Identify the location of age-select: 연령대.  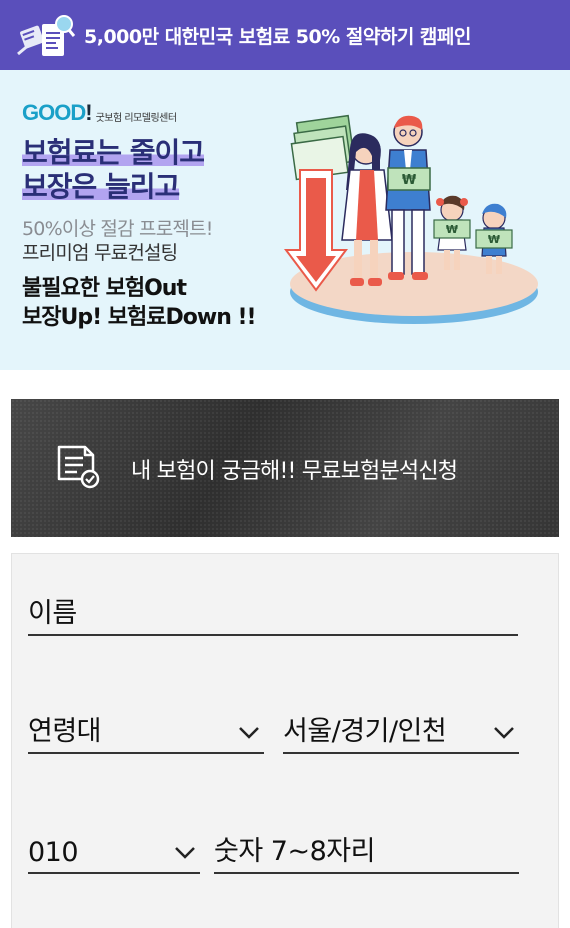
(146, 728).